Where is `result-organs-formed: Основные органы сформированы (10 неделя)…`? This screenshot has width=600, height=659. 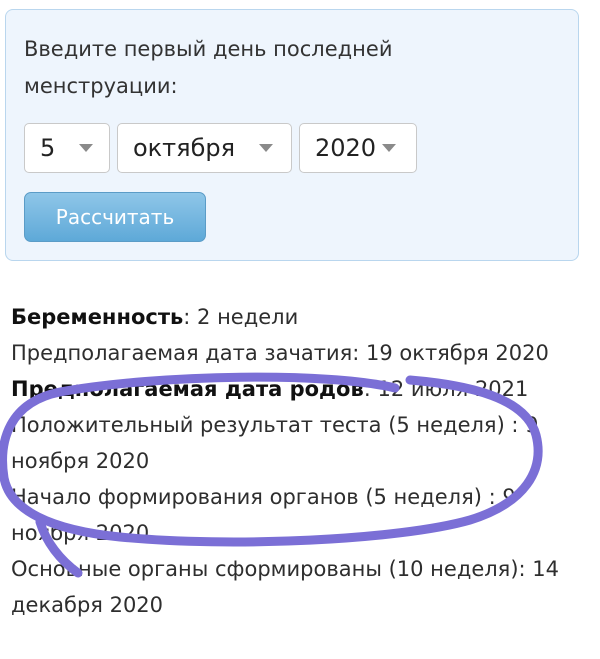 result-organs-formed: Основные органы сформированы (10 неделя)… is located at coordinates (285, 587).